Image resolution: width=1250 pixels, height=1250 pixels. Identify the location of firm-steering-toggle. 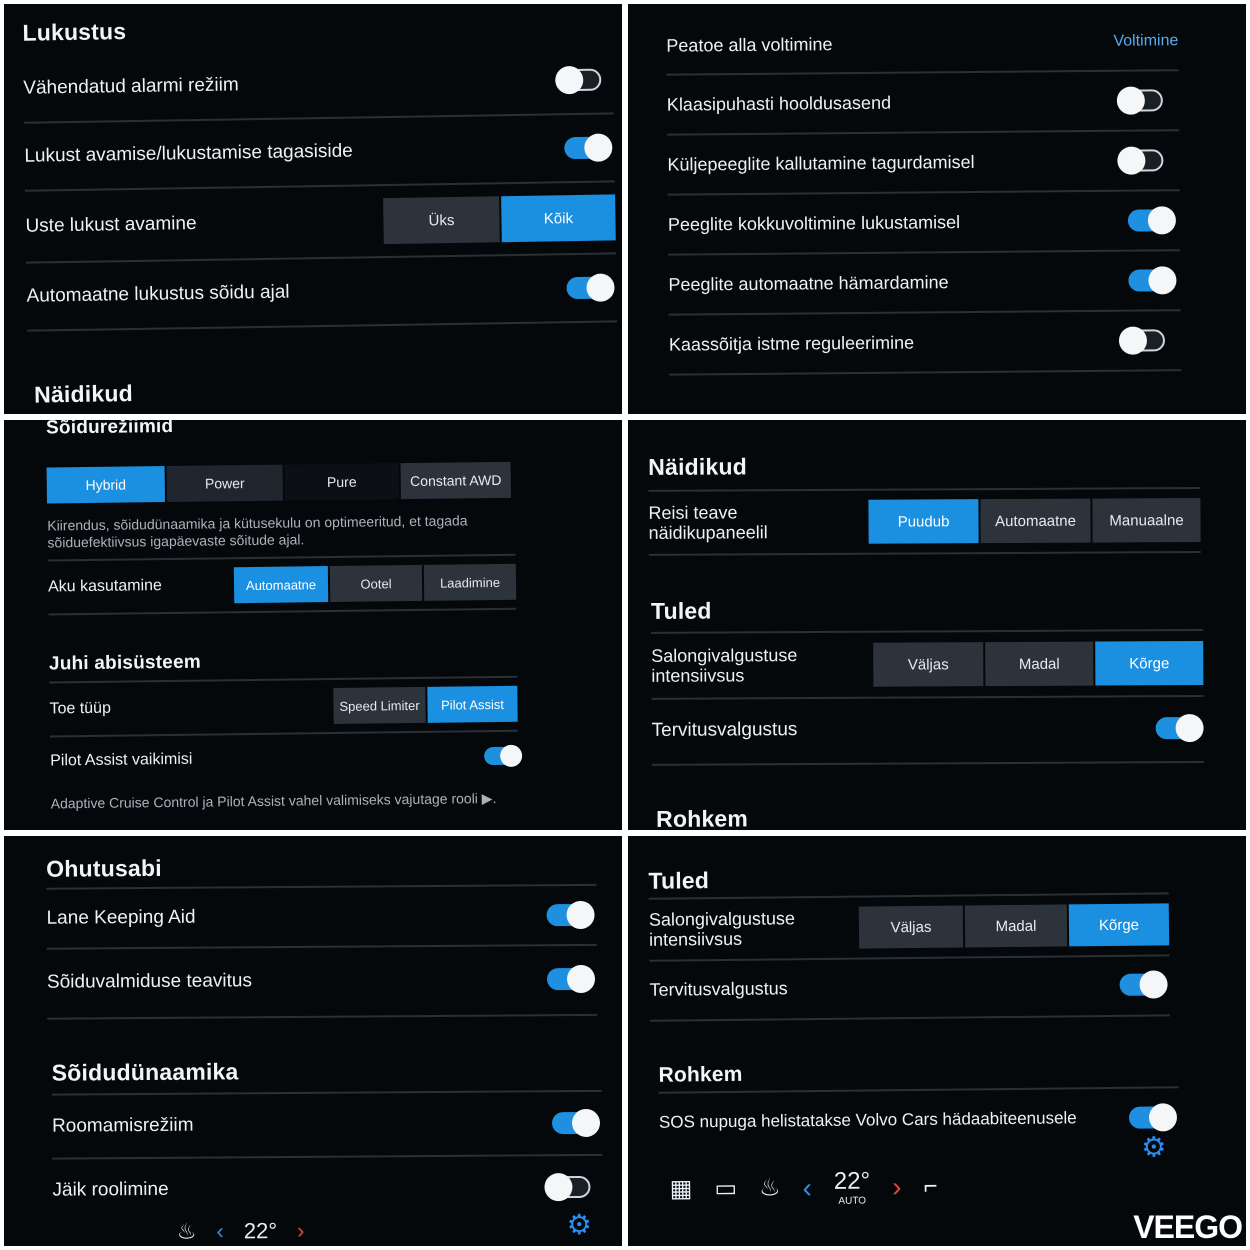
(567, 1187).